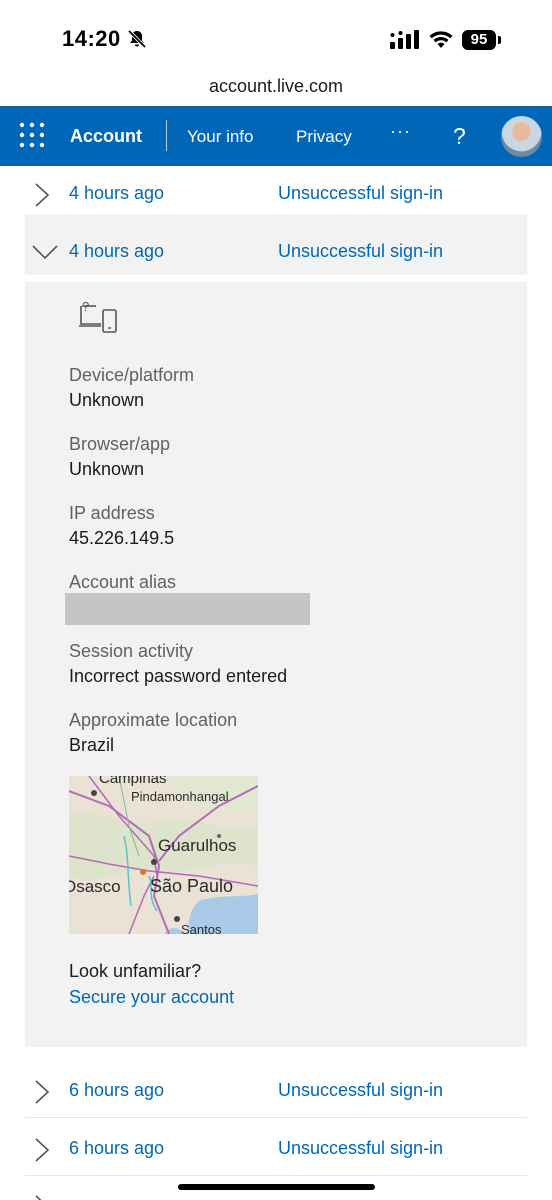 The image size is (552, 1200). I want to click on location-value: Brazil, so click(92, 745).